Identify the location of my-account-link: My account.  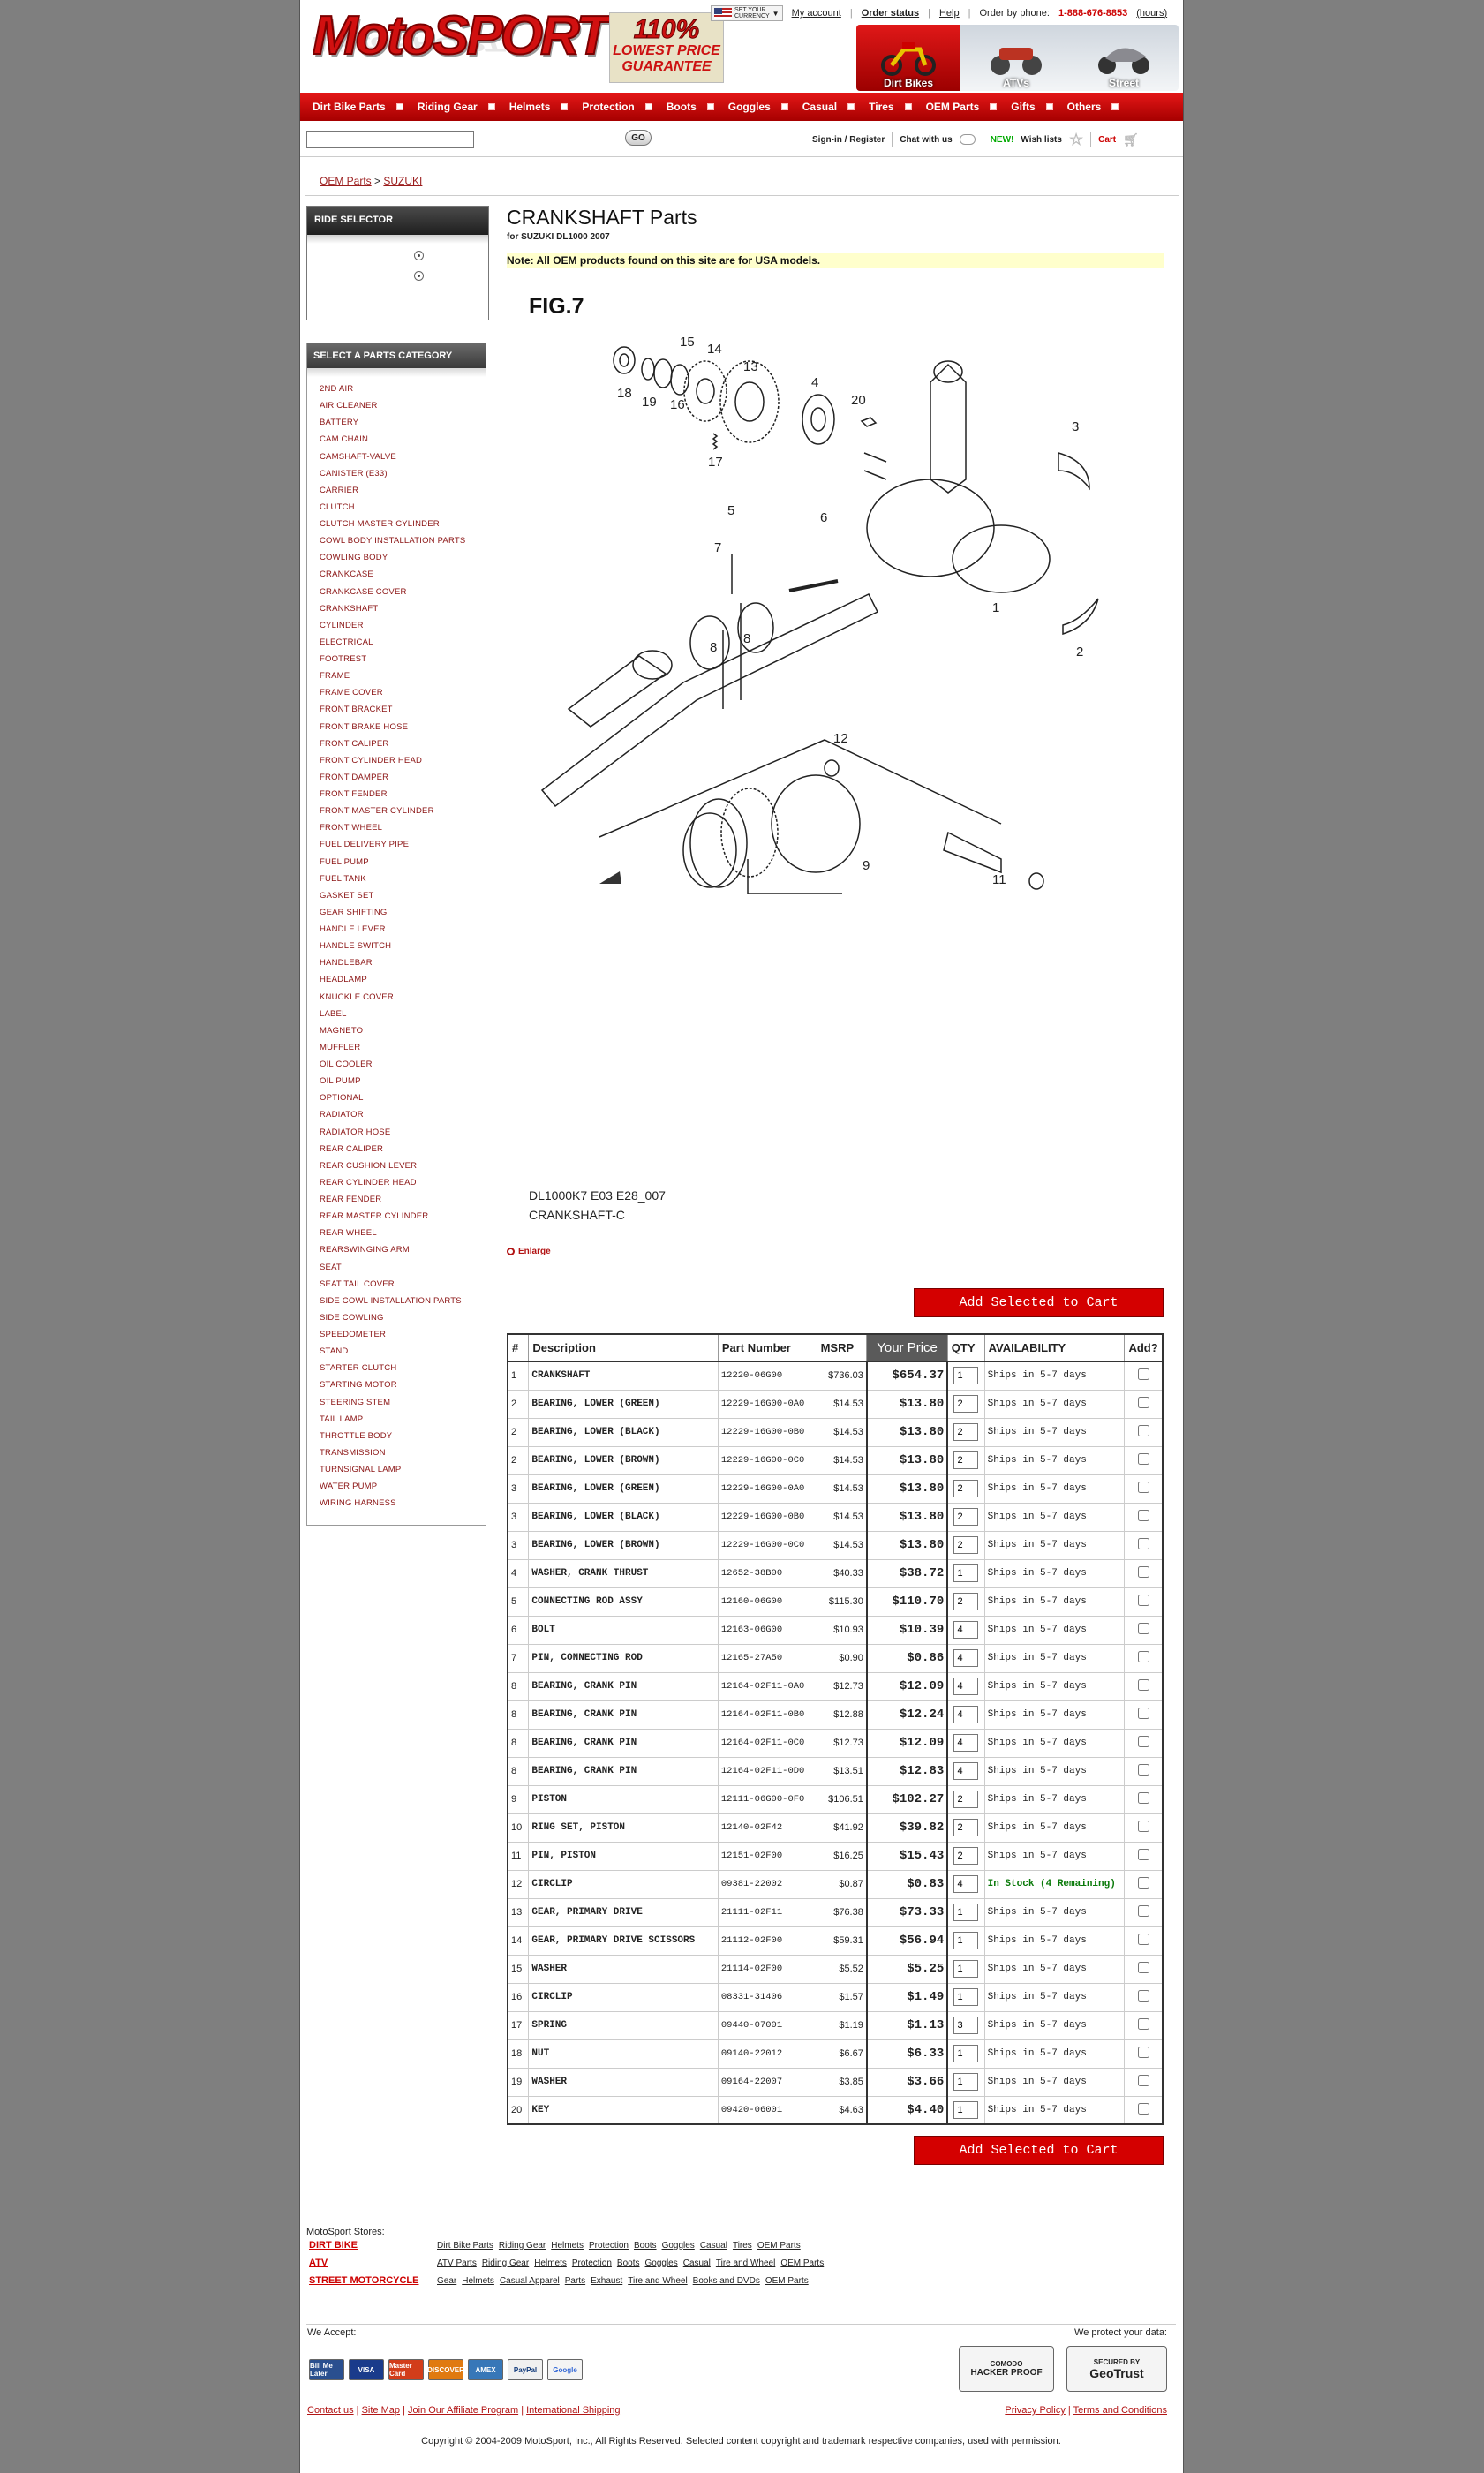
(816, 13).